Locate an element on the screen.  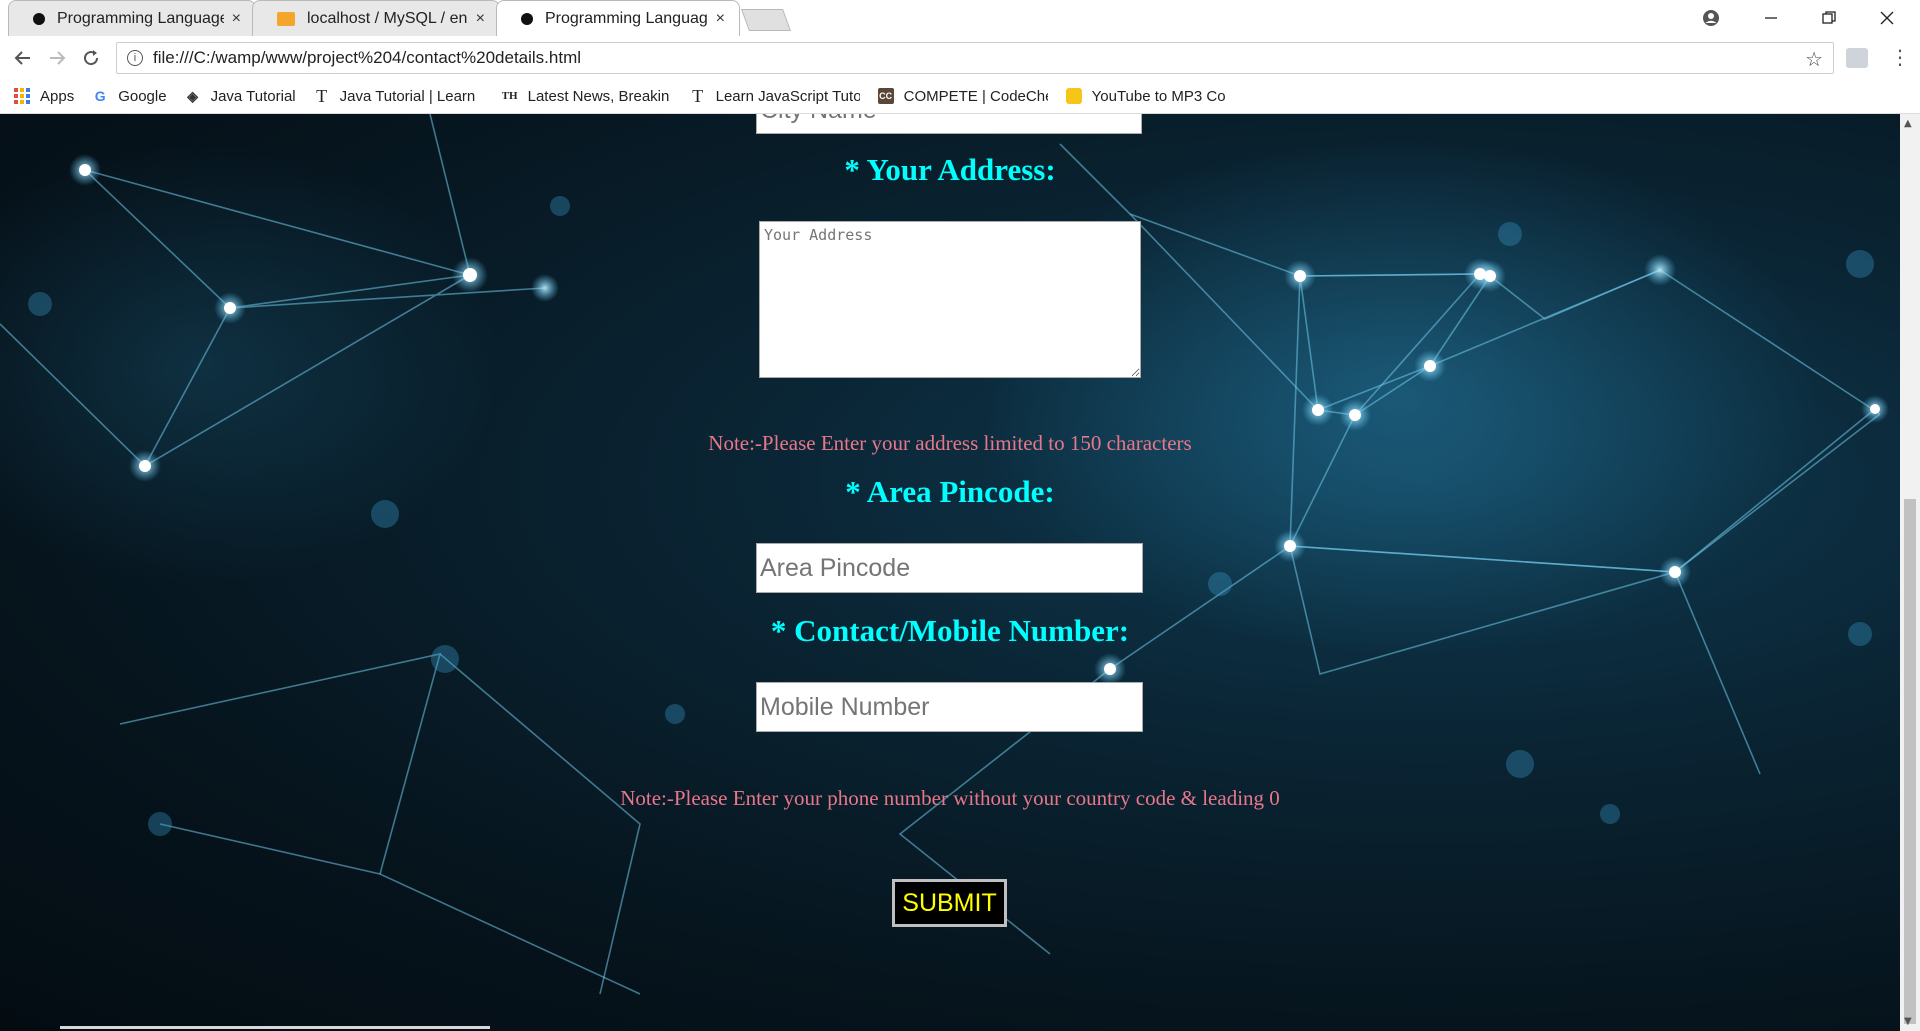
tab-label: localhost / MySQL / enro is located at coordinates (387, 18).